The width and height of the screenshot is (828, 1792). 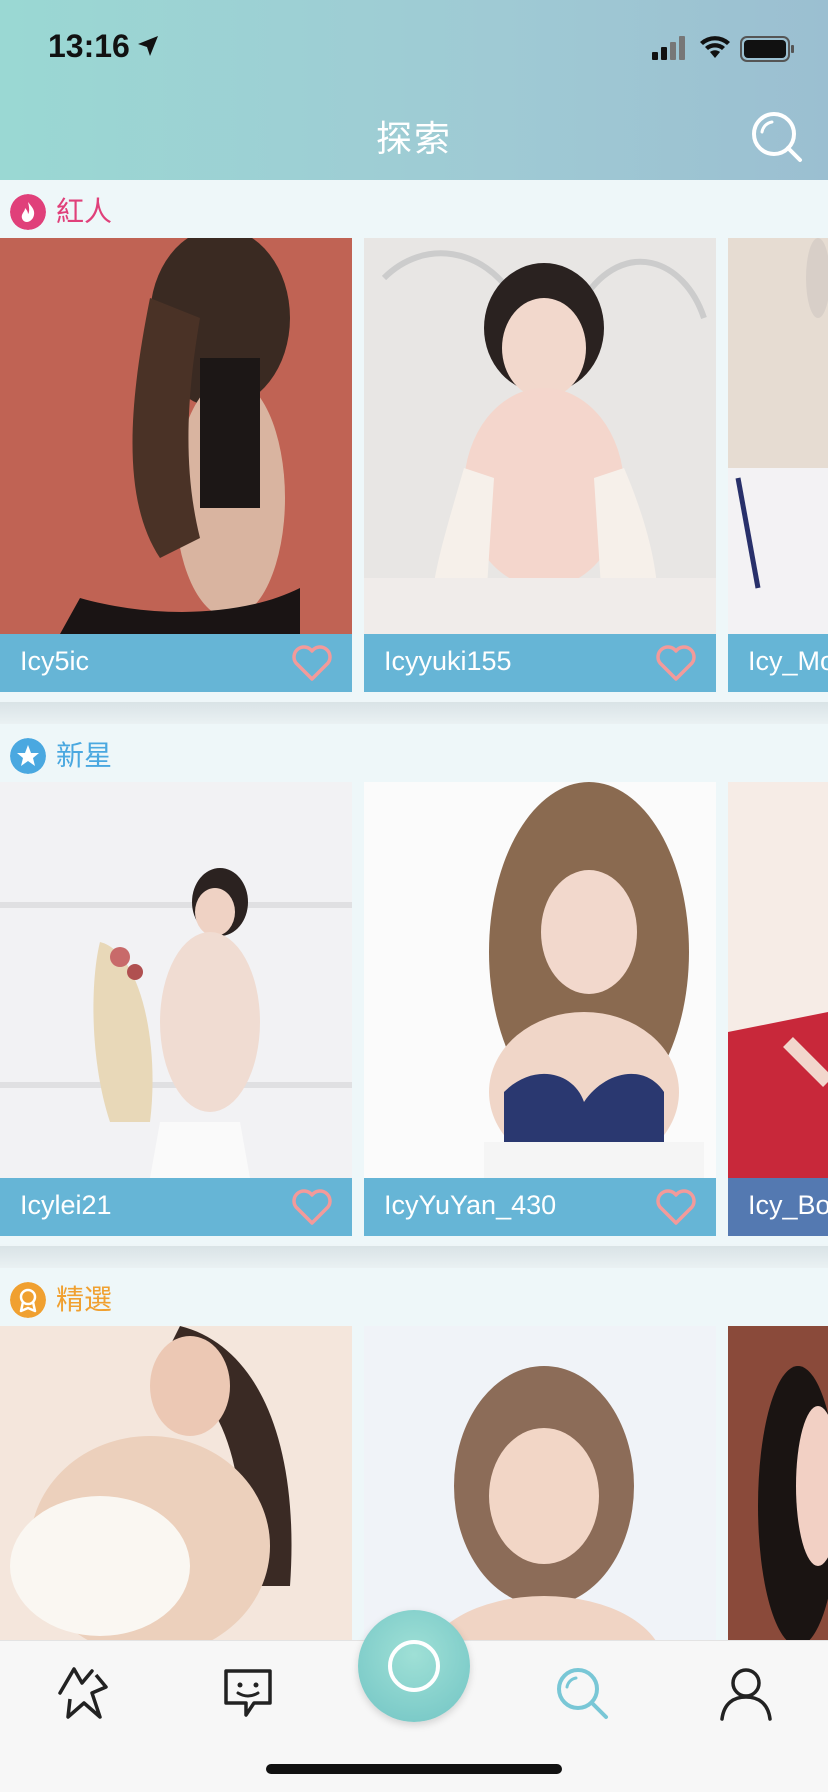 I want to click on live-button-icon, so click(x=414, y=1666).